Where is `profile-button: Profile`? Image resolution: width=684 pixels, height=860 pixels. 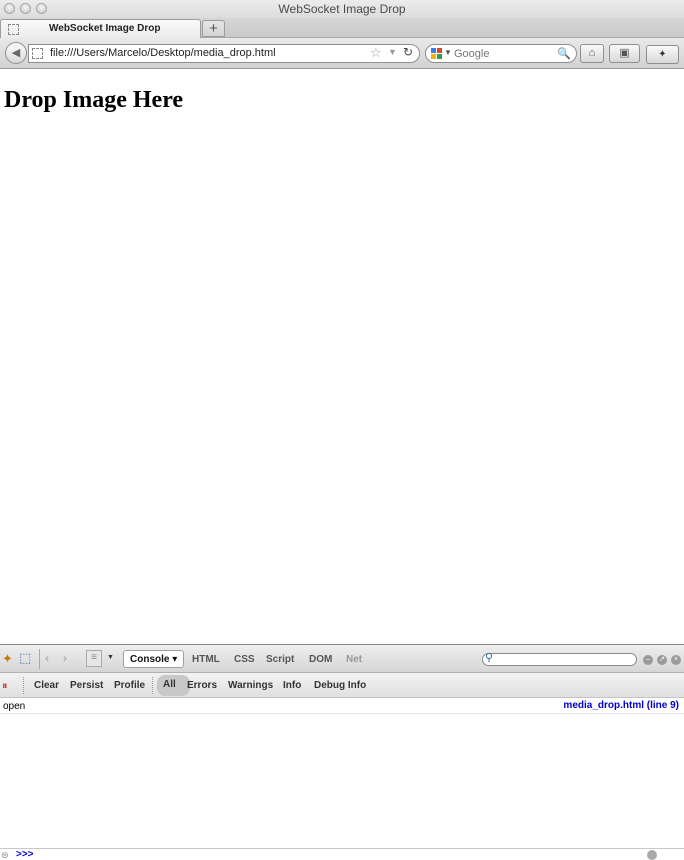
profile-button: Profile is located at coordinates (130, 685).